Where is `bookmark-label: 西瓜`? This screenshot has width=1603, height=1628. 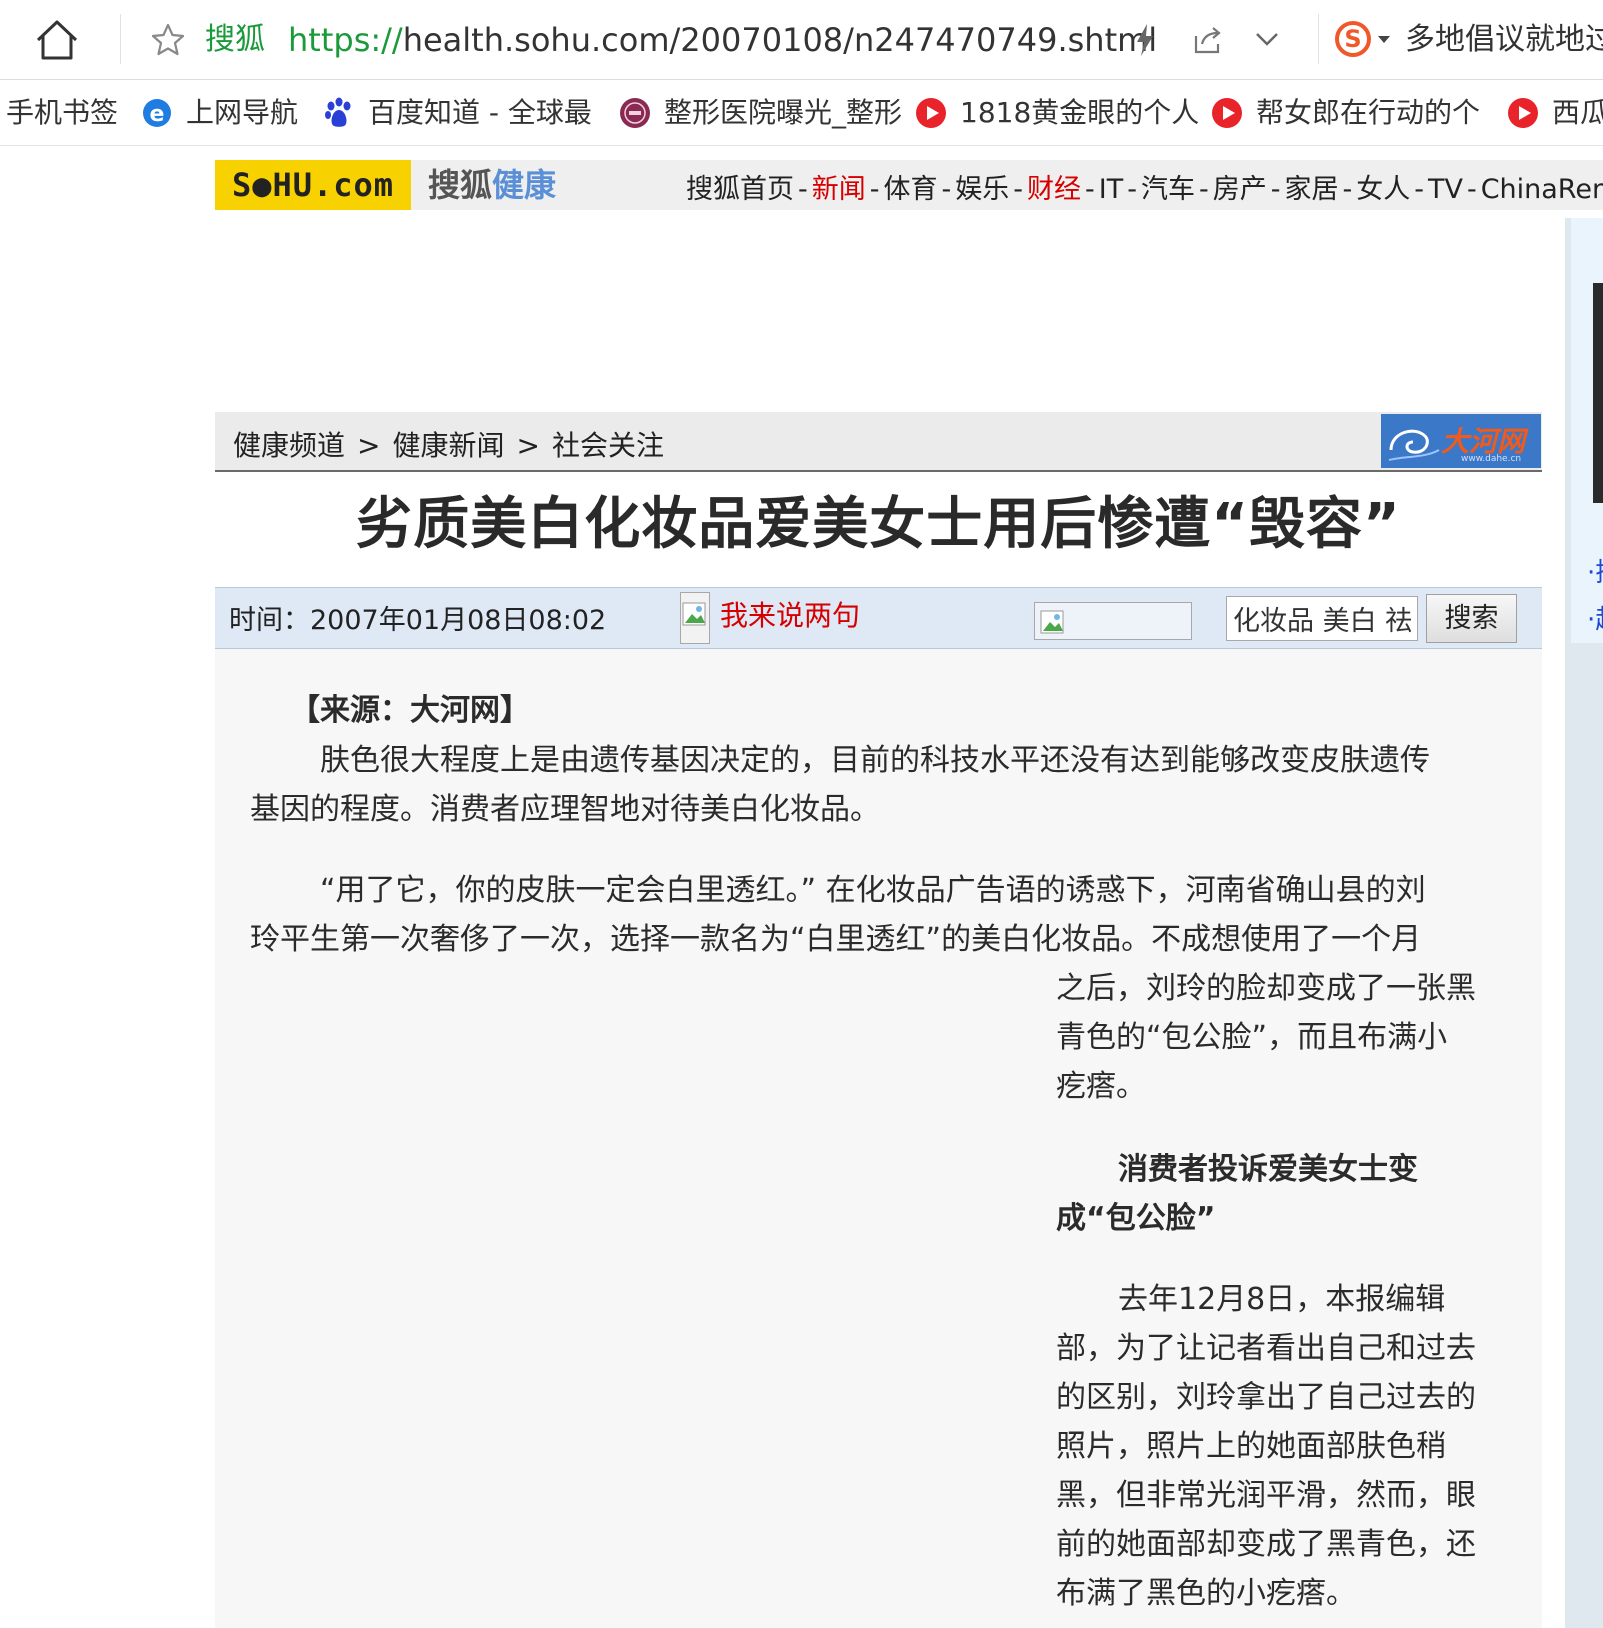
bookmark-label: 西瓜 is located at coordinates (1577, 112).